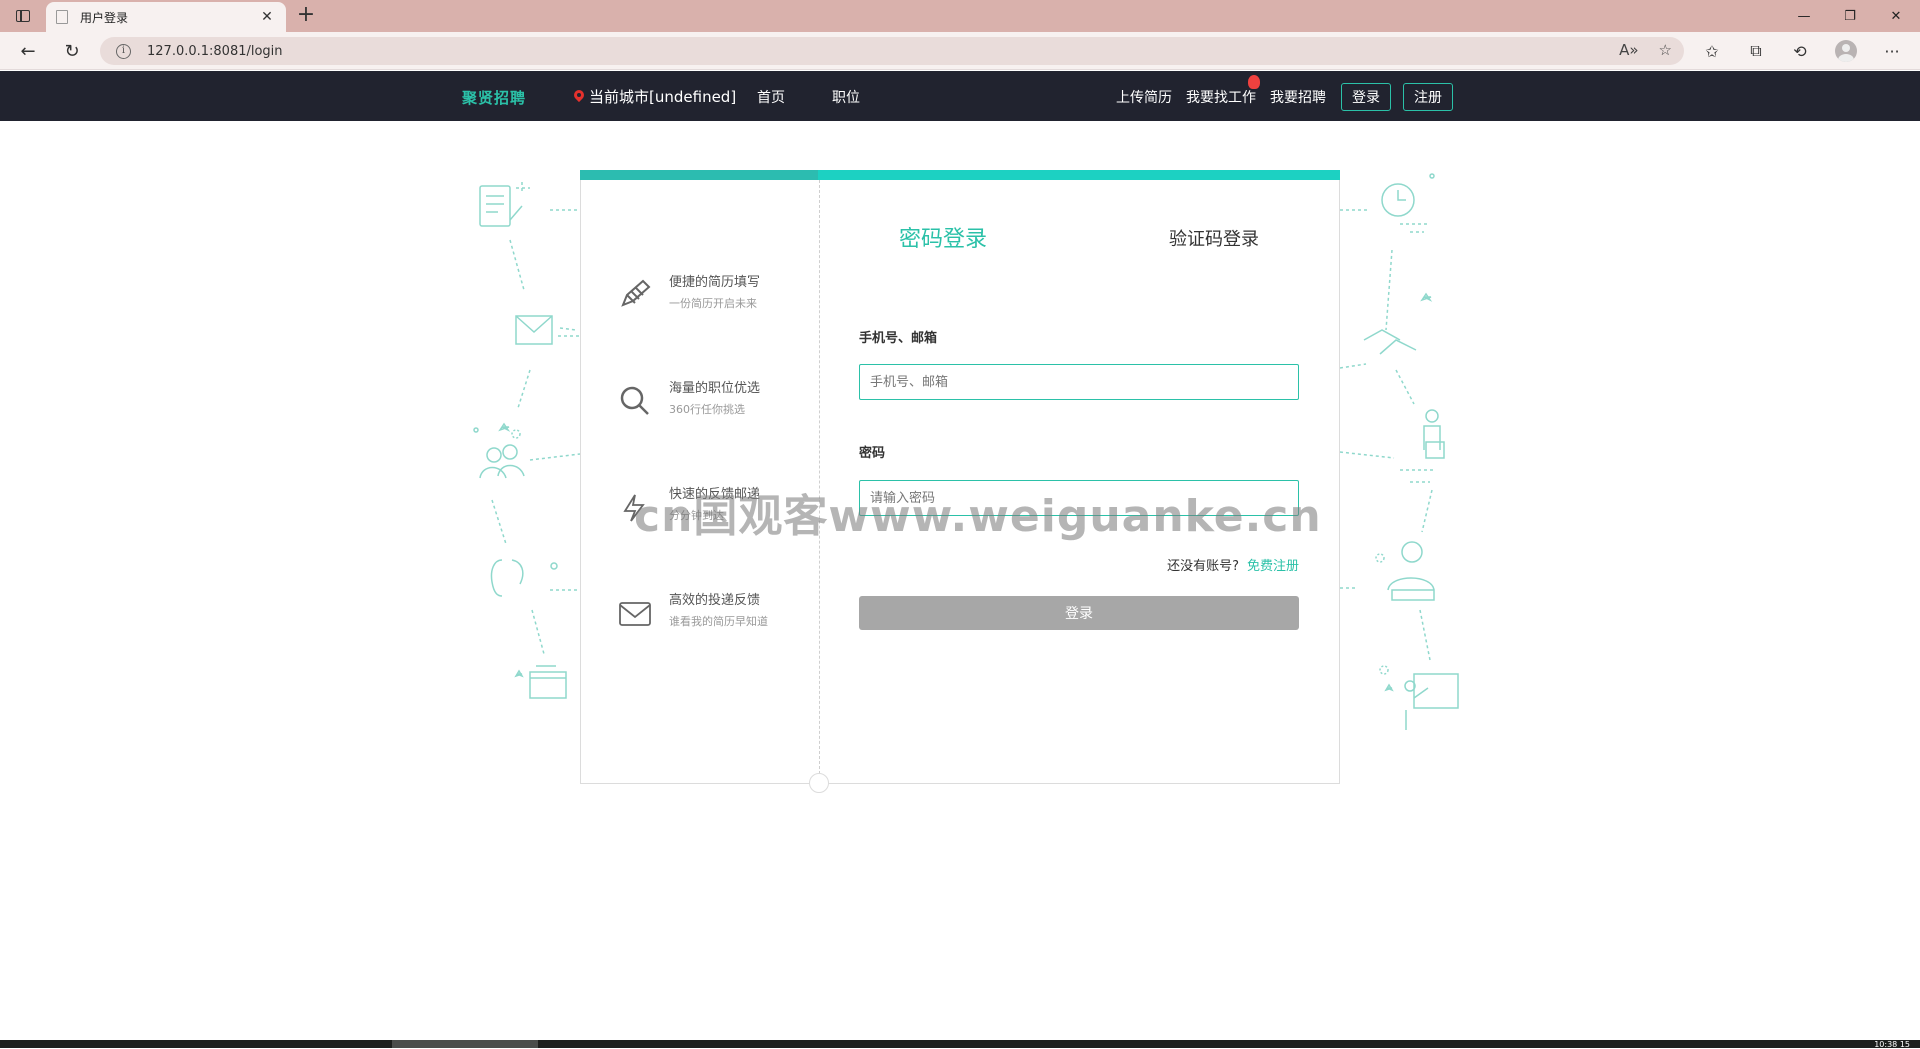 This screenshot has height=1049, width=1920. I want to click on account-input, so click(1079, 382).